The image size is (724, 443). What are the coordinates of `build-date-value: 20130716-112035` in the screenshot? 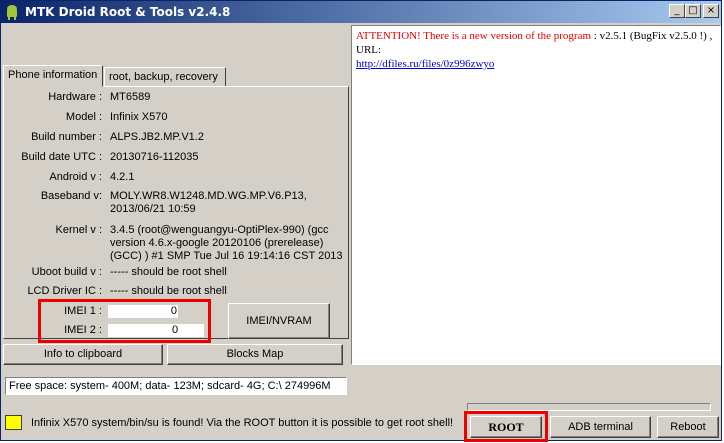 It's located at (154, 157).